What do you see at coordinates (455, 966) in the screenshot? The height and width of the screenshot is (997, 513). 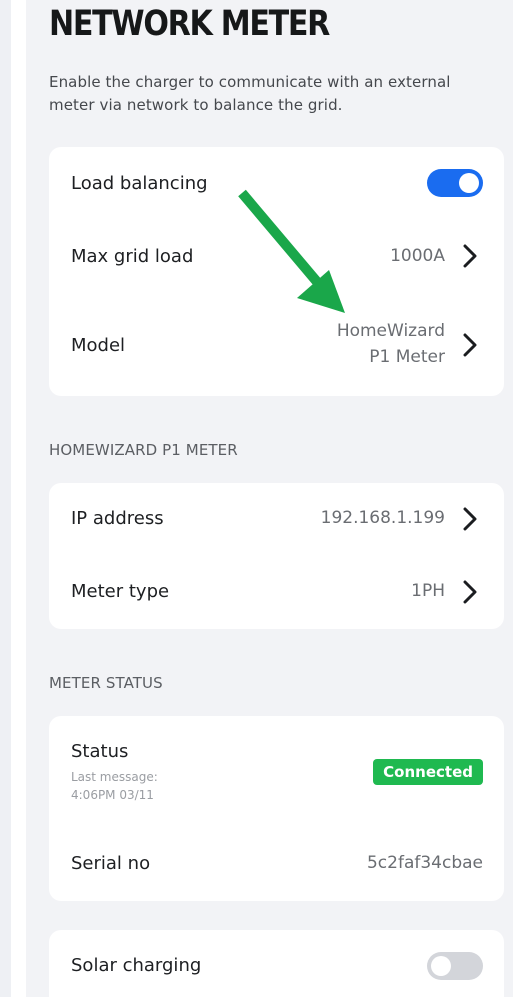 I see `solar-charging-toggle` at bounding box center [455, 966].